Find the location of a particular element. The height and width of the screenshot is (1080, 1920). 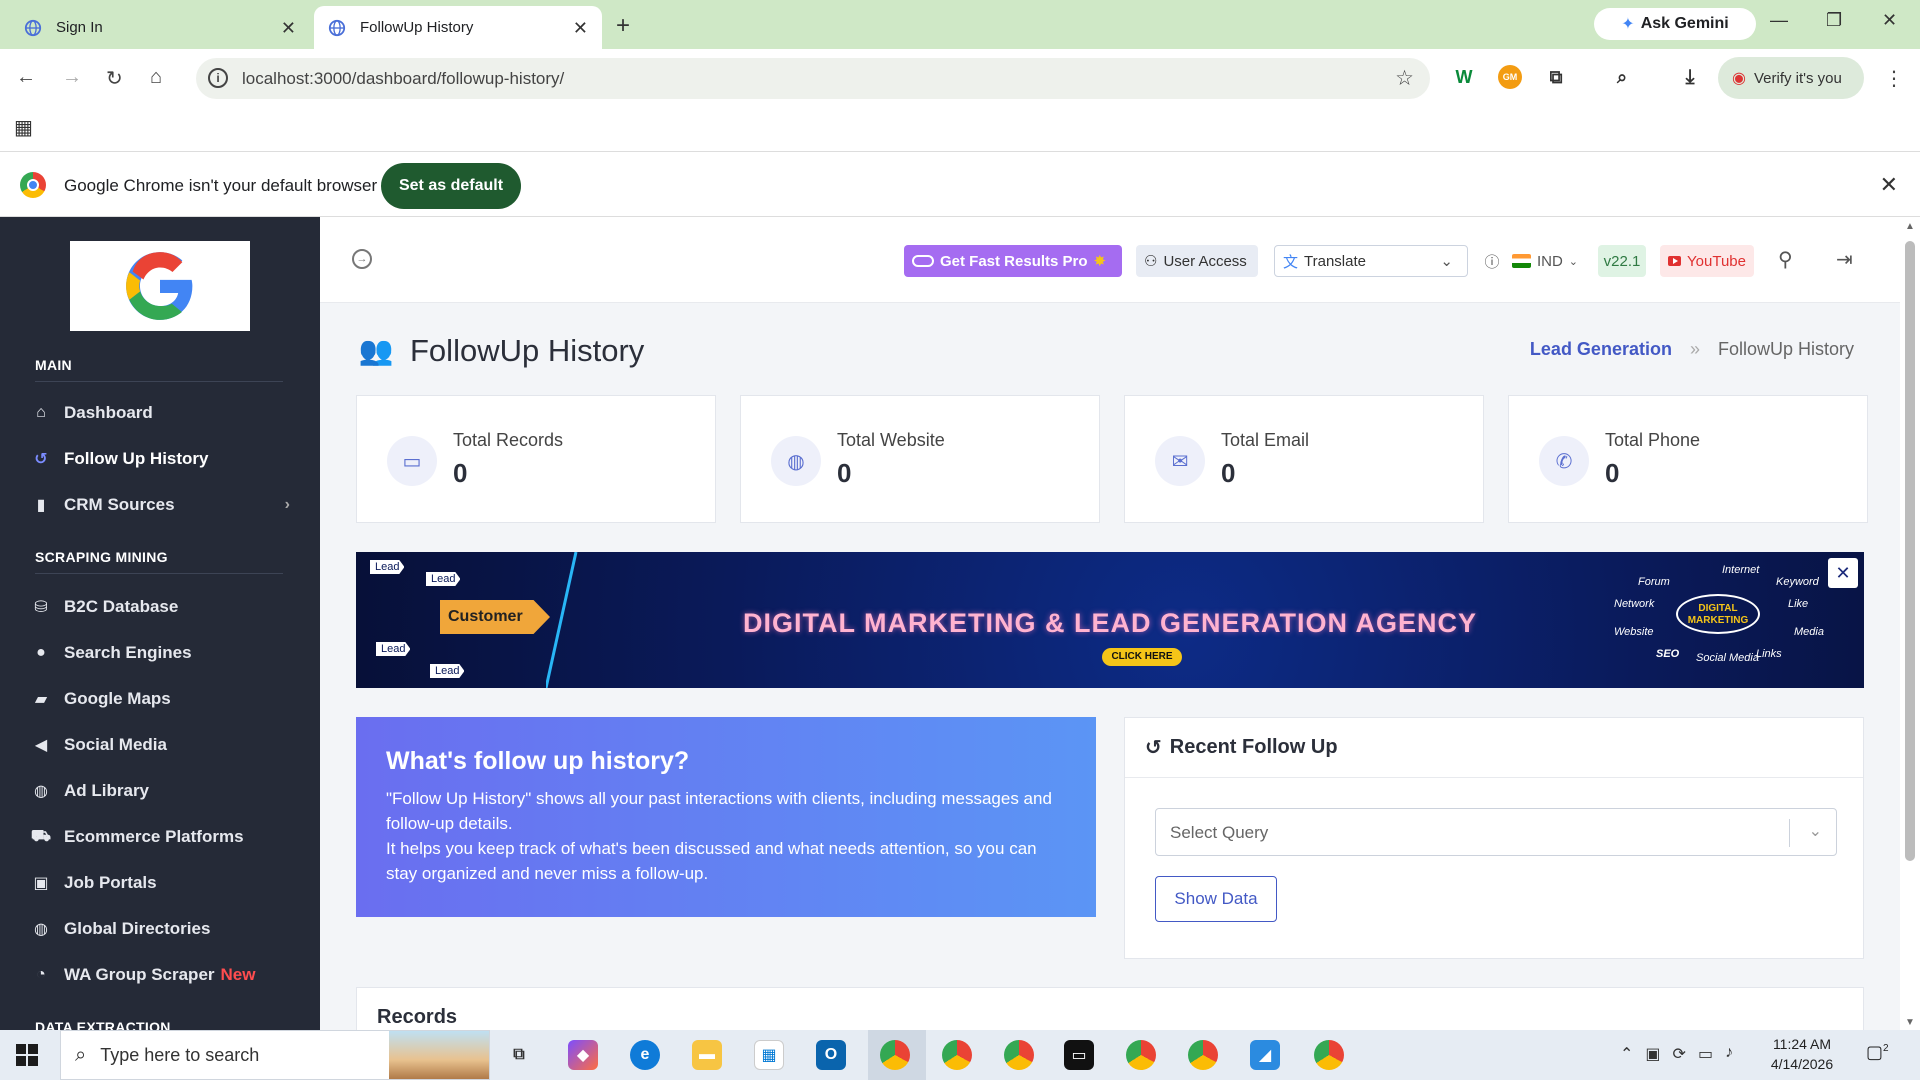

site-info-icon: i is located at coordinates (218, 78).